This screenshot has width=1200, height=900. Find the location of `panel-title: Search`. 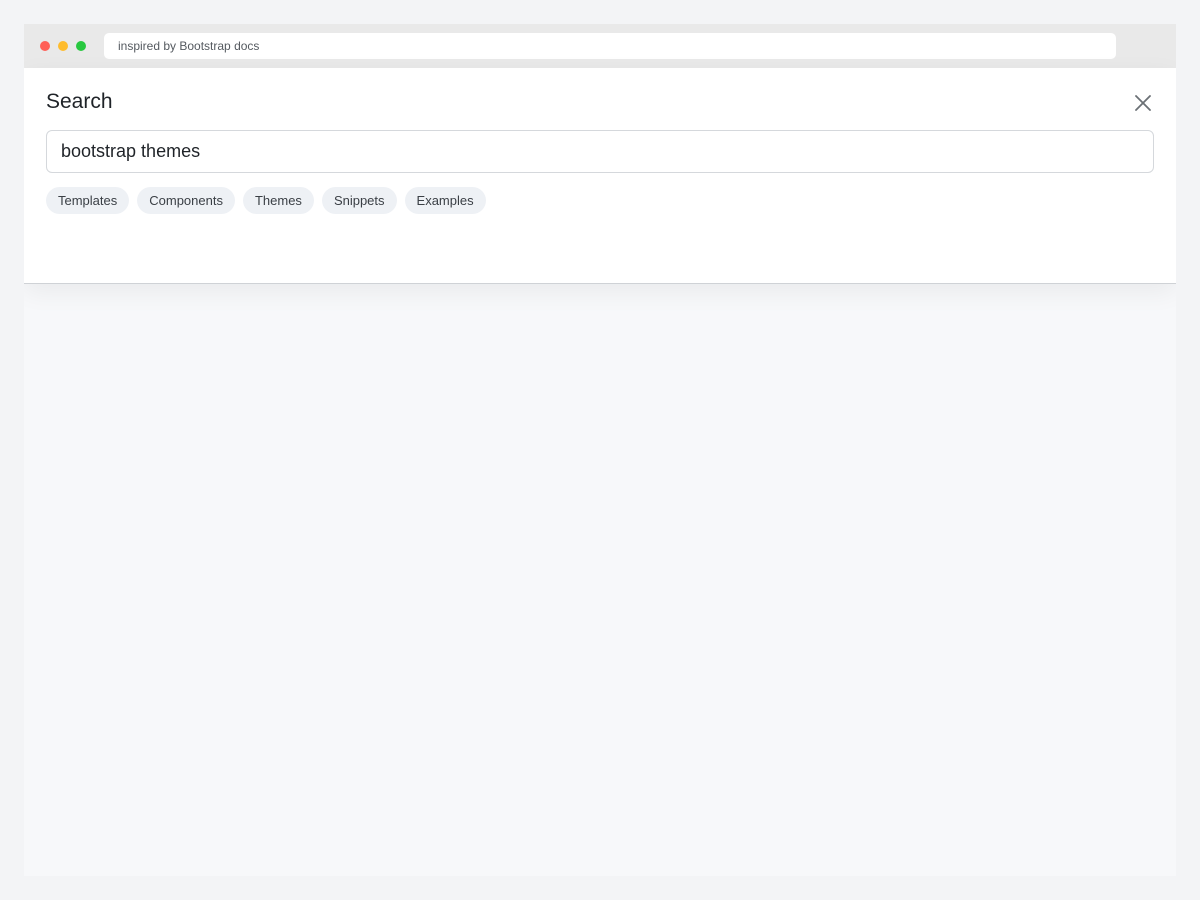

panel-title: Search is located at coordinates (79, 101).